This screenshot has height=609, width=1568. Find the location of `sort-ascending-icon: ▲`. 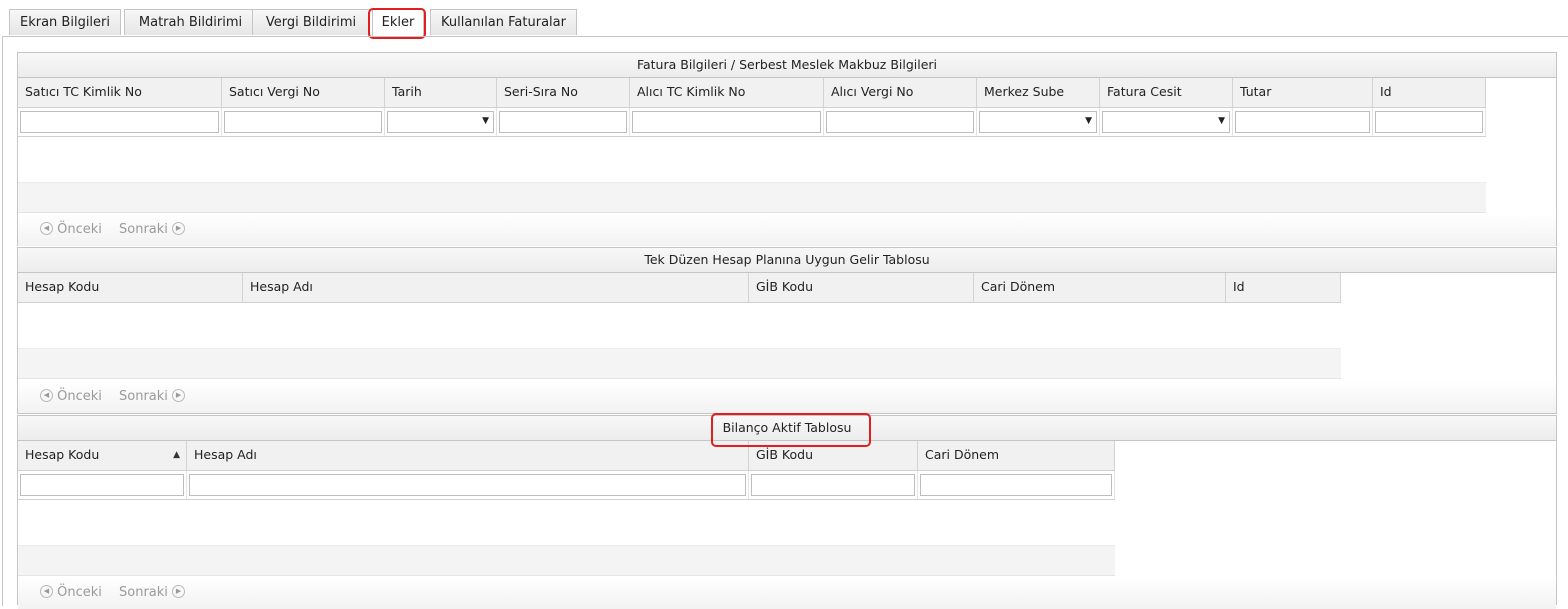

sort-ascending-icon: ▲ is located at coordinates (176, 455).